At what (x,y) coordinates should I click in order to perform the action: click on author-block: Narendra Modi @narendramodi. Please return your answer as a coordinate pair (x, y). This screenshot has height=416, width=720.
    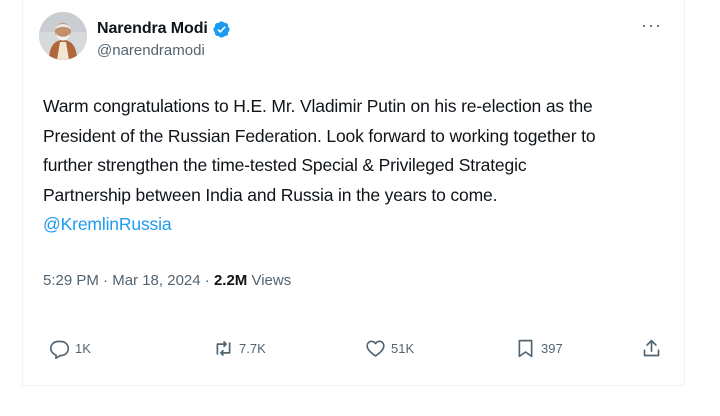
    Looking at the image, I should click on (164, 40).